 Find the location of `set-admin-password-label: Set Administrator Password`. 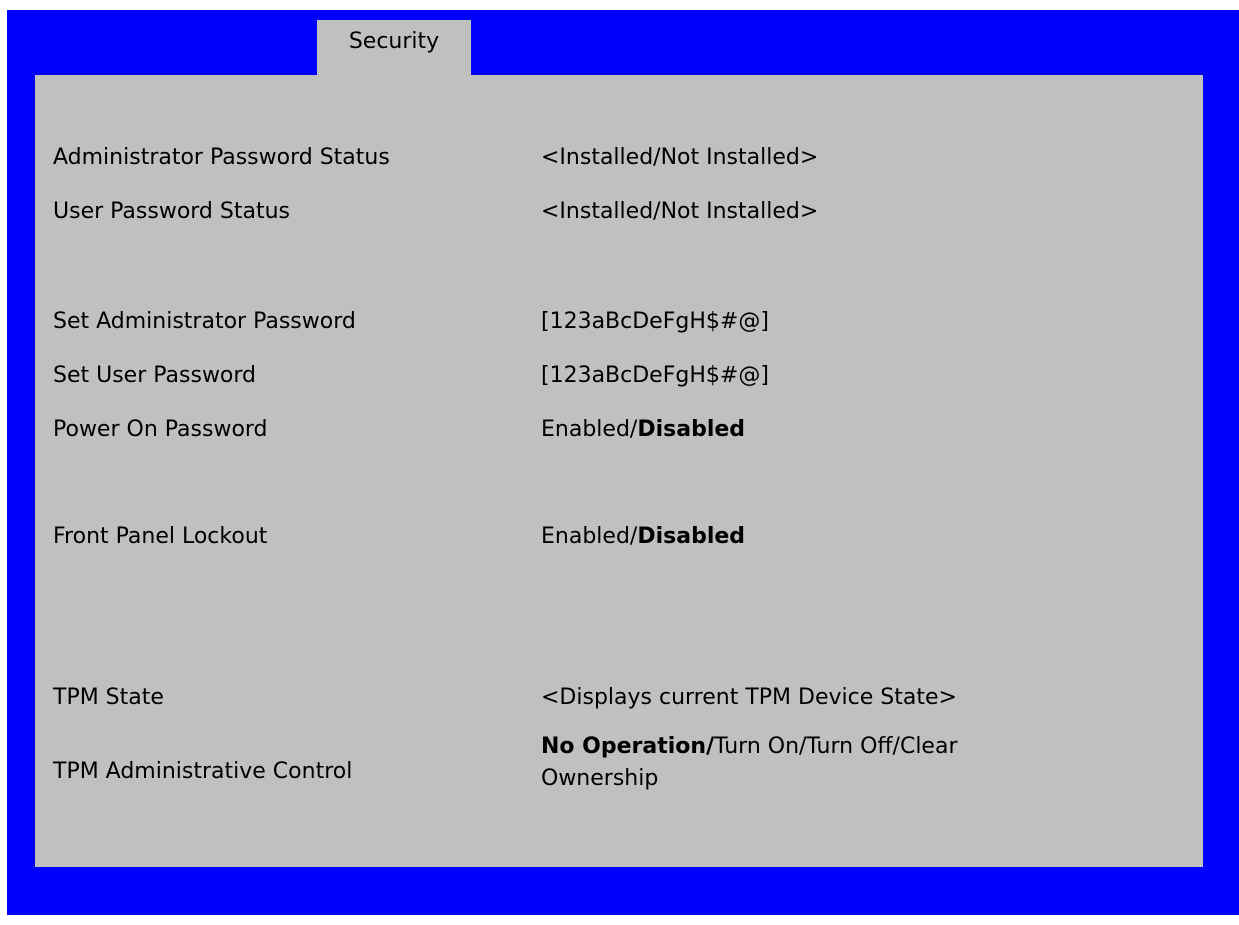

set-admin-password-label: Set Administrator Password is located at coordinates (204, 321).